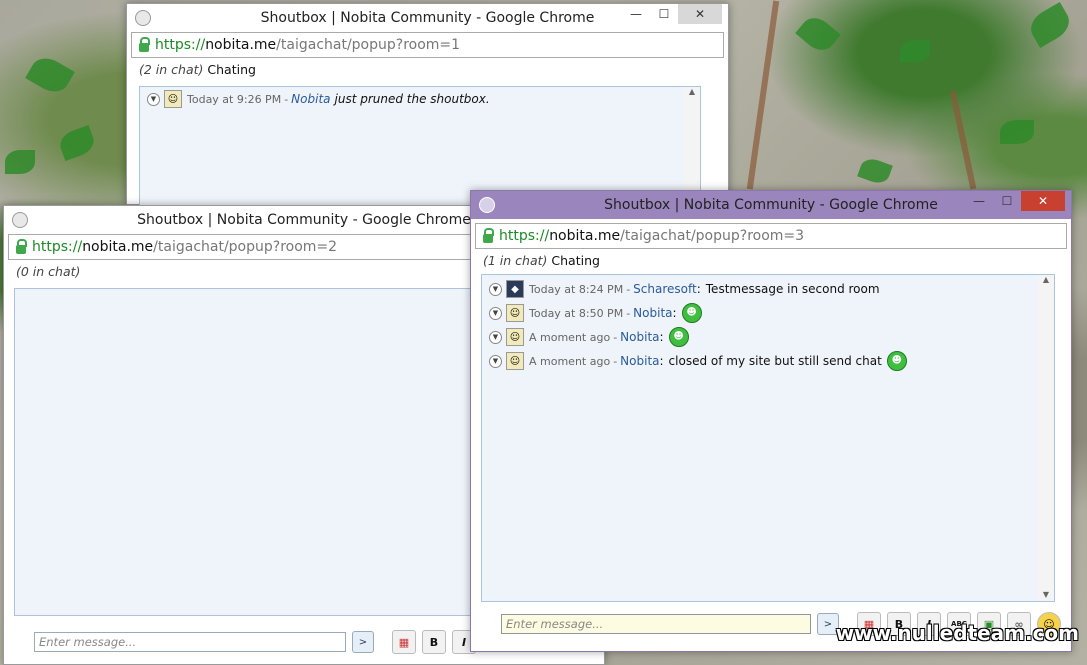  What do you see at coordinates (775, 361) in the screenshot?
I see `message-text: closed of my site but still send chat` at bounding box center [775, 361].